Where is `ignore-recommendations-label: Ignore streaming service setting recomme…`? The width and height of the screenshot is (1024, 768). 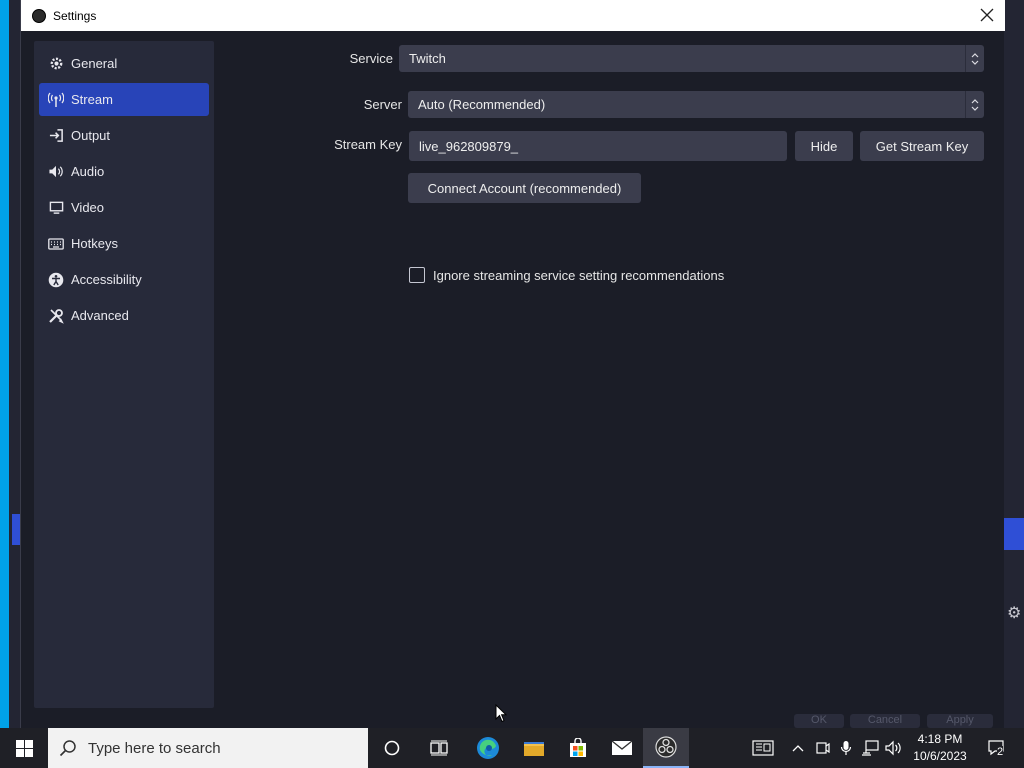
ignore-recommendations-label: Ignore streaming service setting recomme… is located at coordinates (579, 275).